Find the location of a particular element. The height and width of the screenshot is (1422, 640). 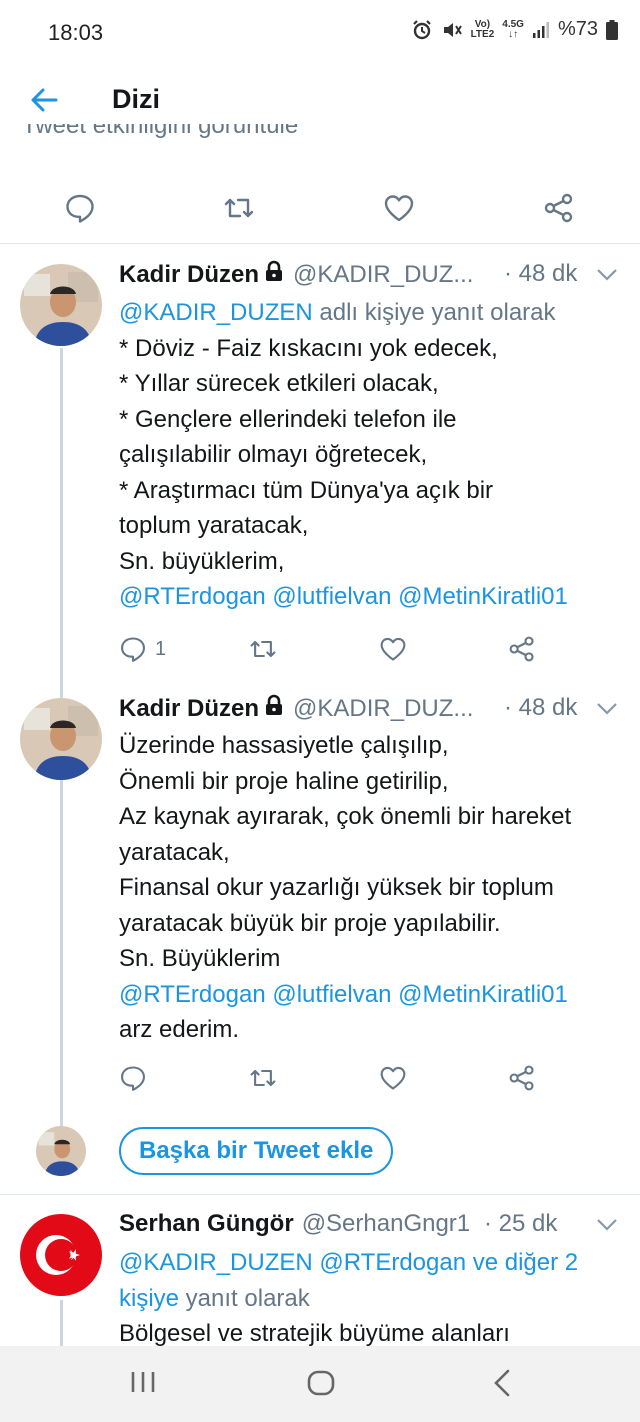

page-title: Dizi is located at coordinates (136, 99).